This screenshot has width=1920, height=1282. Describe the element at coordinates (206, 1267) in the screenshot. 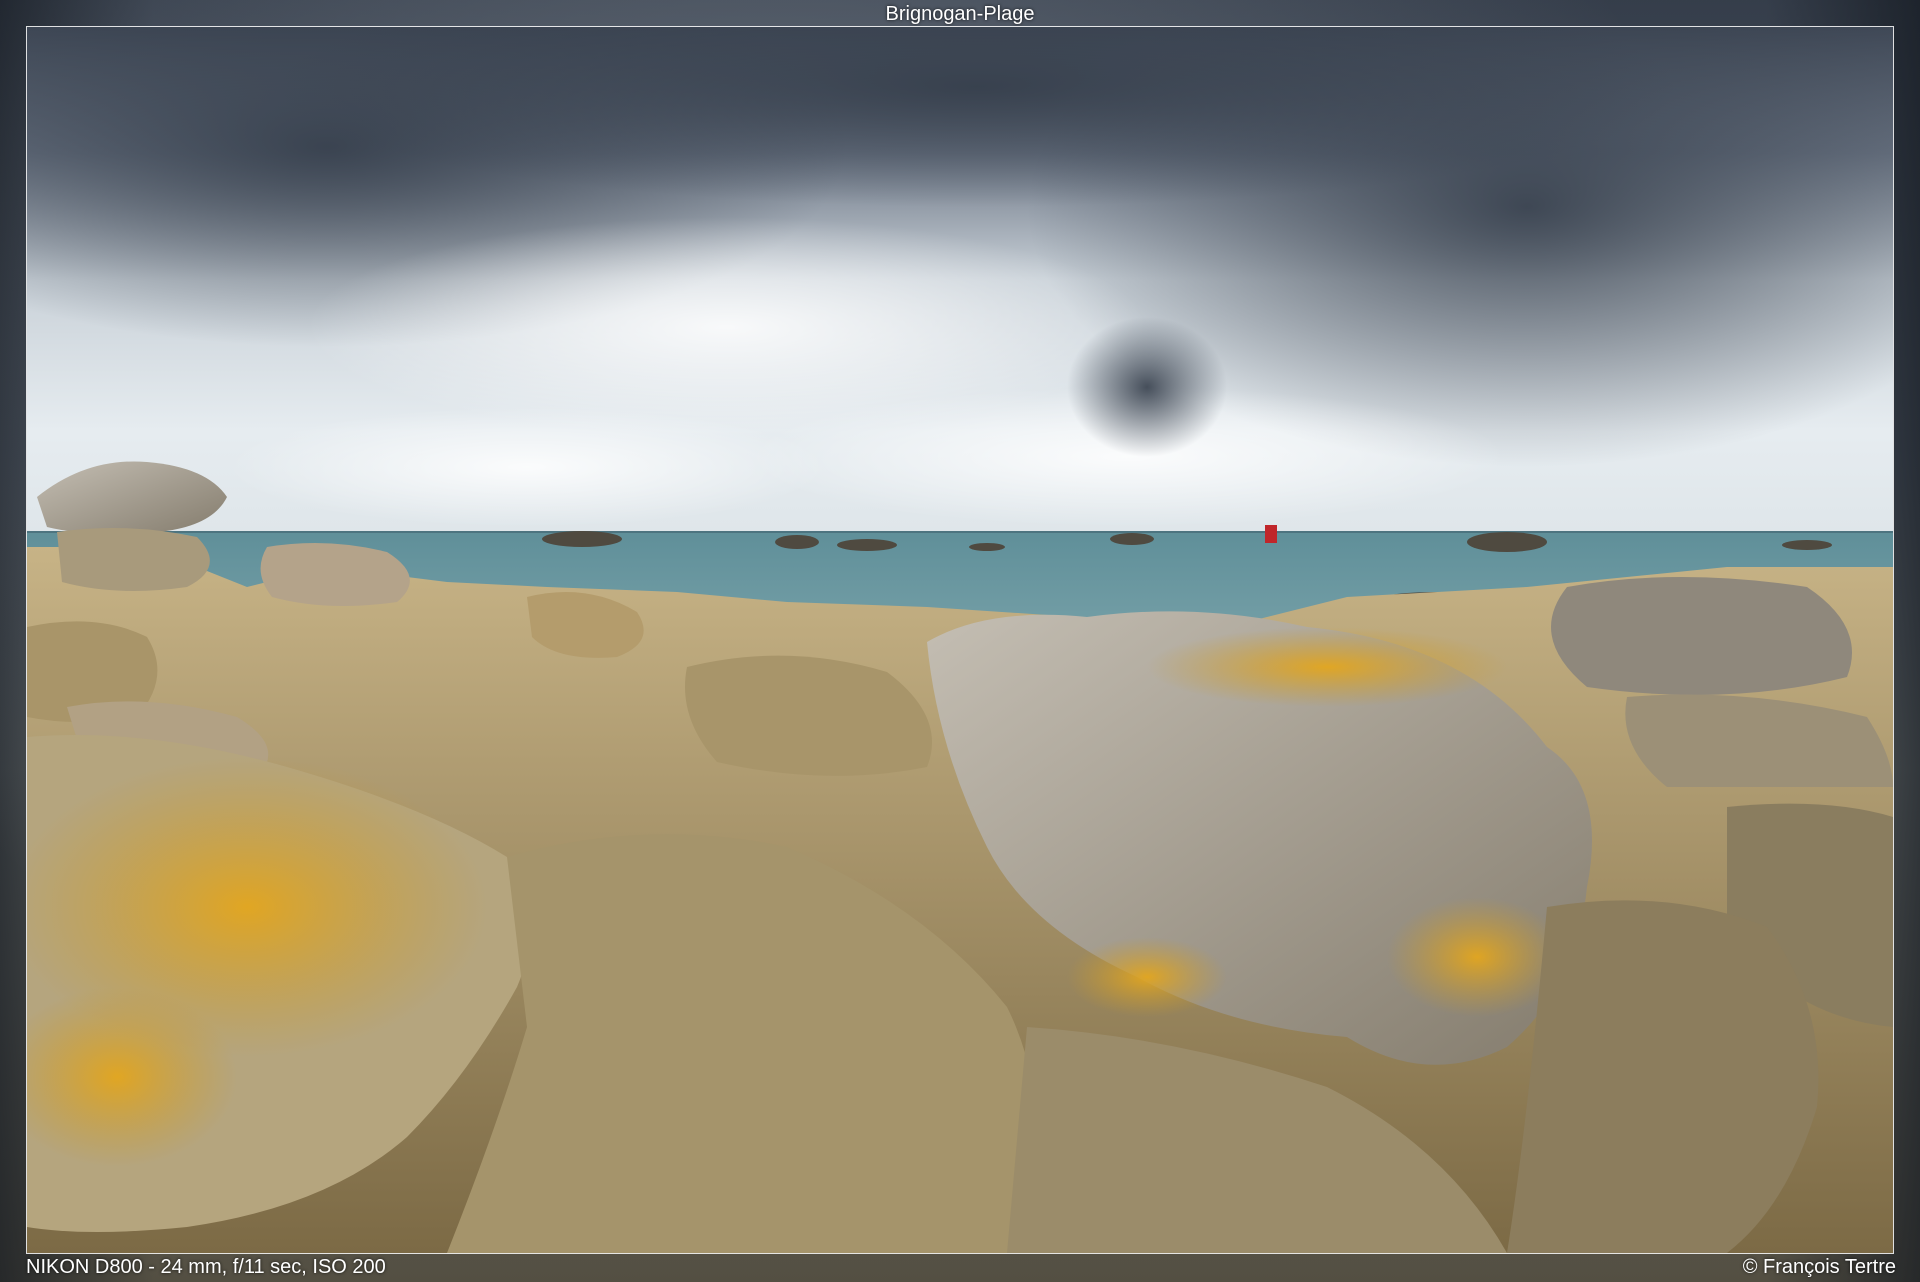

I see `exif-caption: NIKON D800 - 24 mm, f/11 sec, ISO 200` at that location.